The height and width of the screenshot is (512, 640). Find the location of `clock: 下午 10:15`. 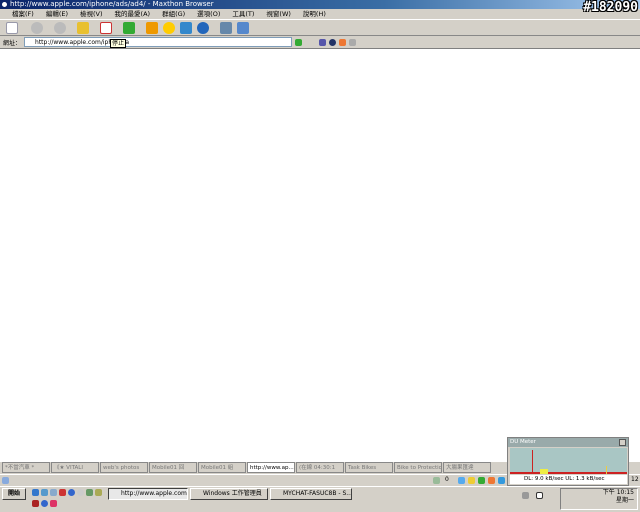

clock: 下午 10:15 is located at coordinates (597, 493).